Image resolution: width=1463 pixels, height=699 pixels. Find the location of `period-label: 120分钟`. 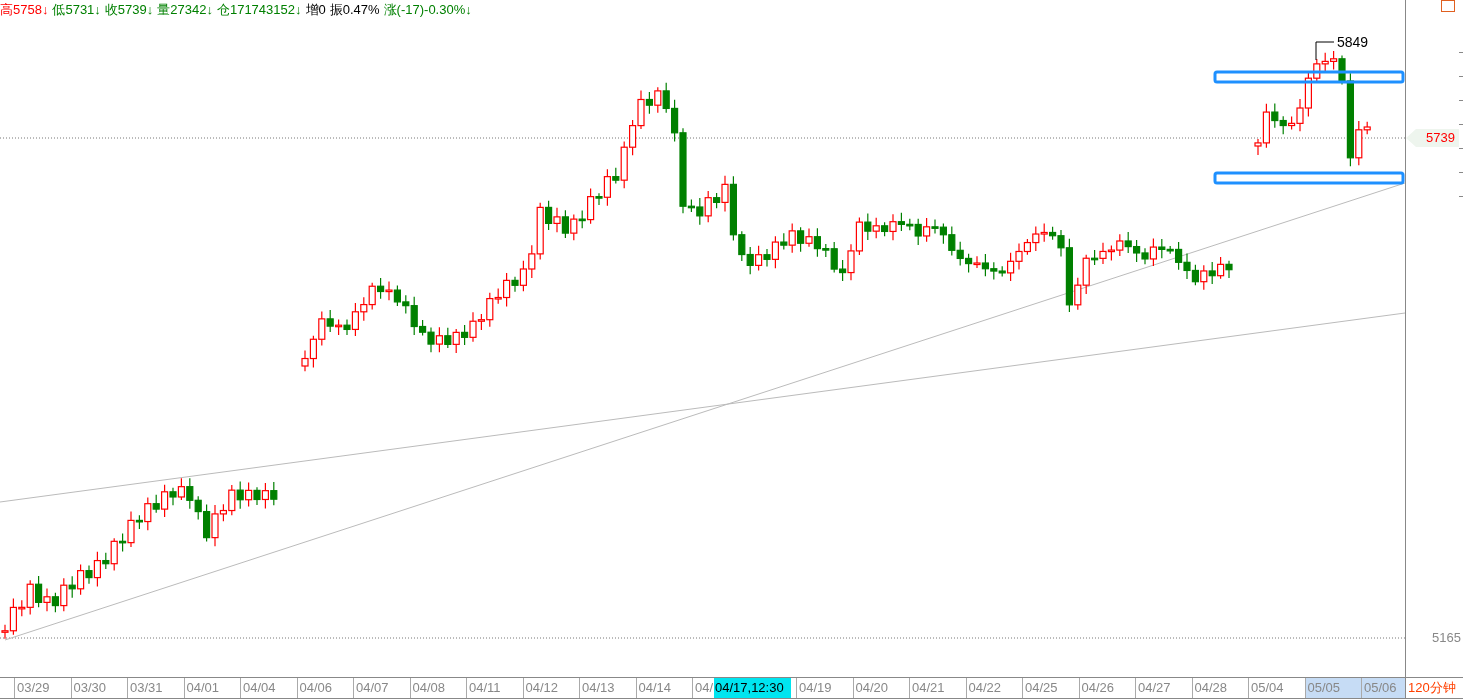

period-label: 120分钟 is located at coordinates (1430, 688).